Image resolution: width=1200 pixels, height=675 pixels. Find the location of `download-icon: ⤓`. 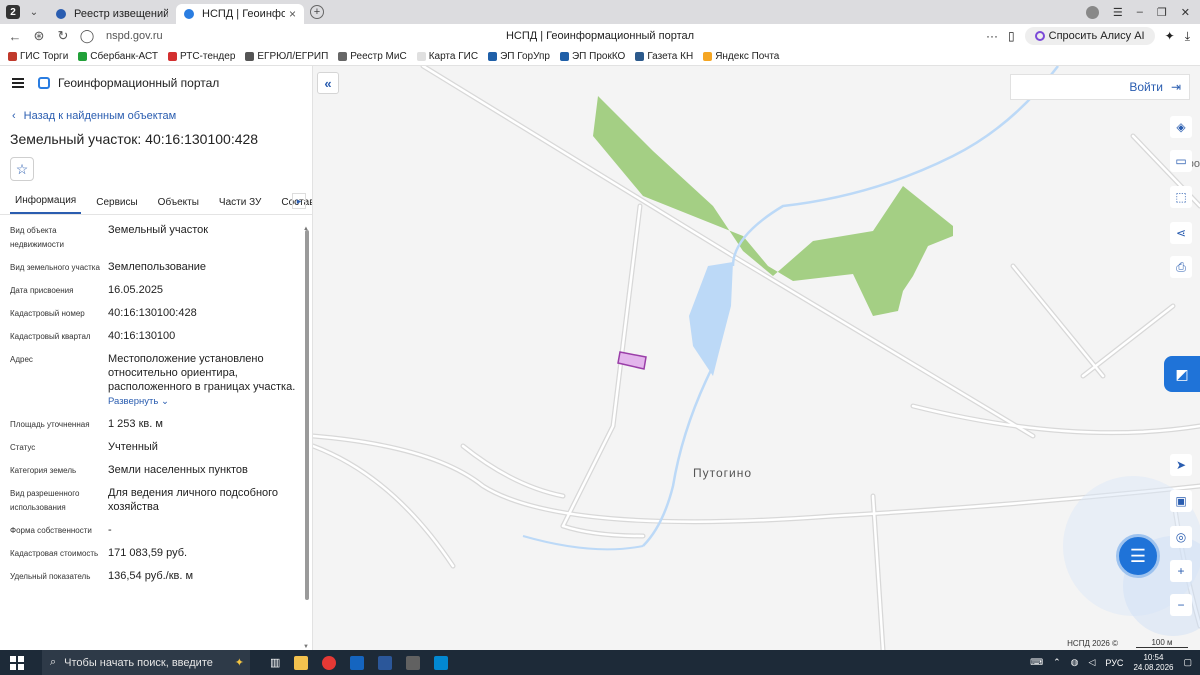

download-icon: ⤓ is located at coordinates (1187, 36).